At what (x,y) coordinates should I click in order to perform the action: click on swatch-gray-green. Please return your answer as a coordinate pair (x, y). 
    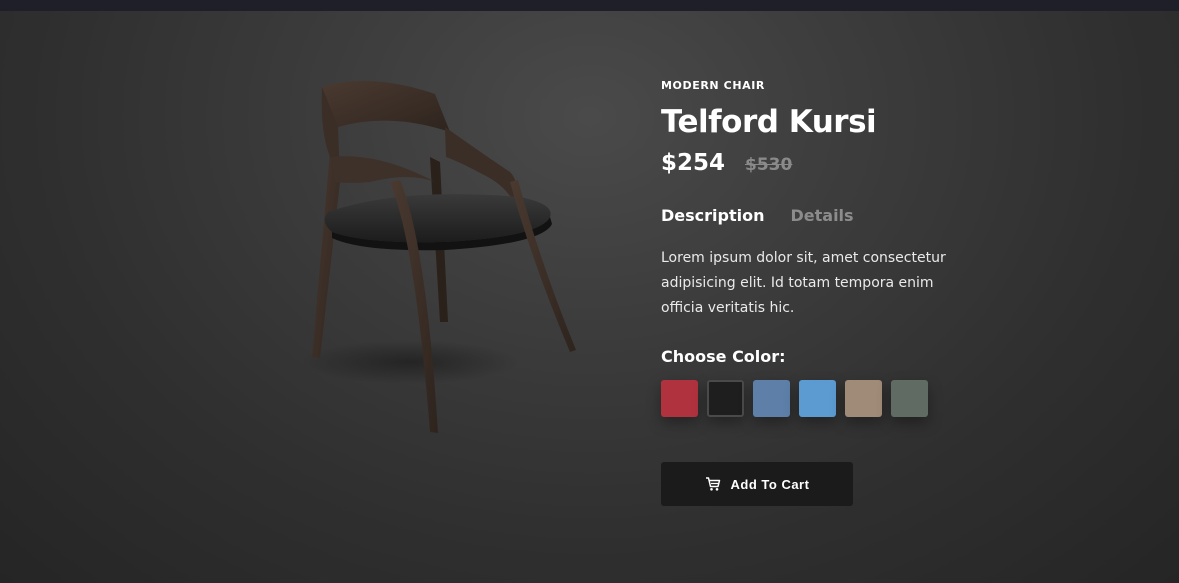
    Looking at the image, I should click on (909, 398).